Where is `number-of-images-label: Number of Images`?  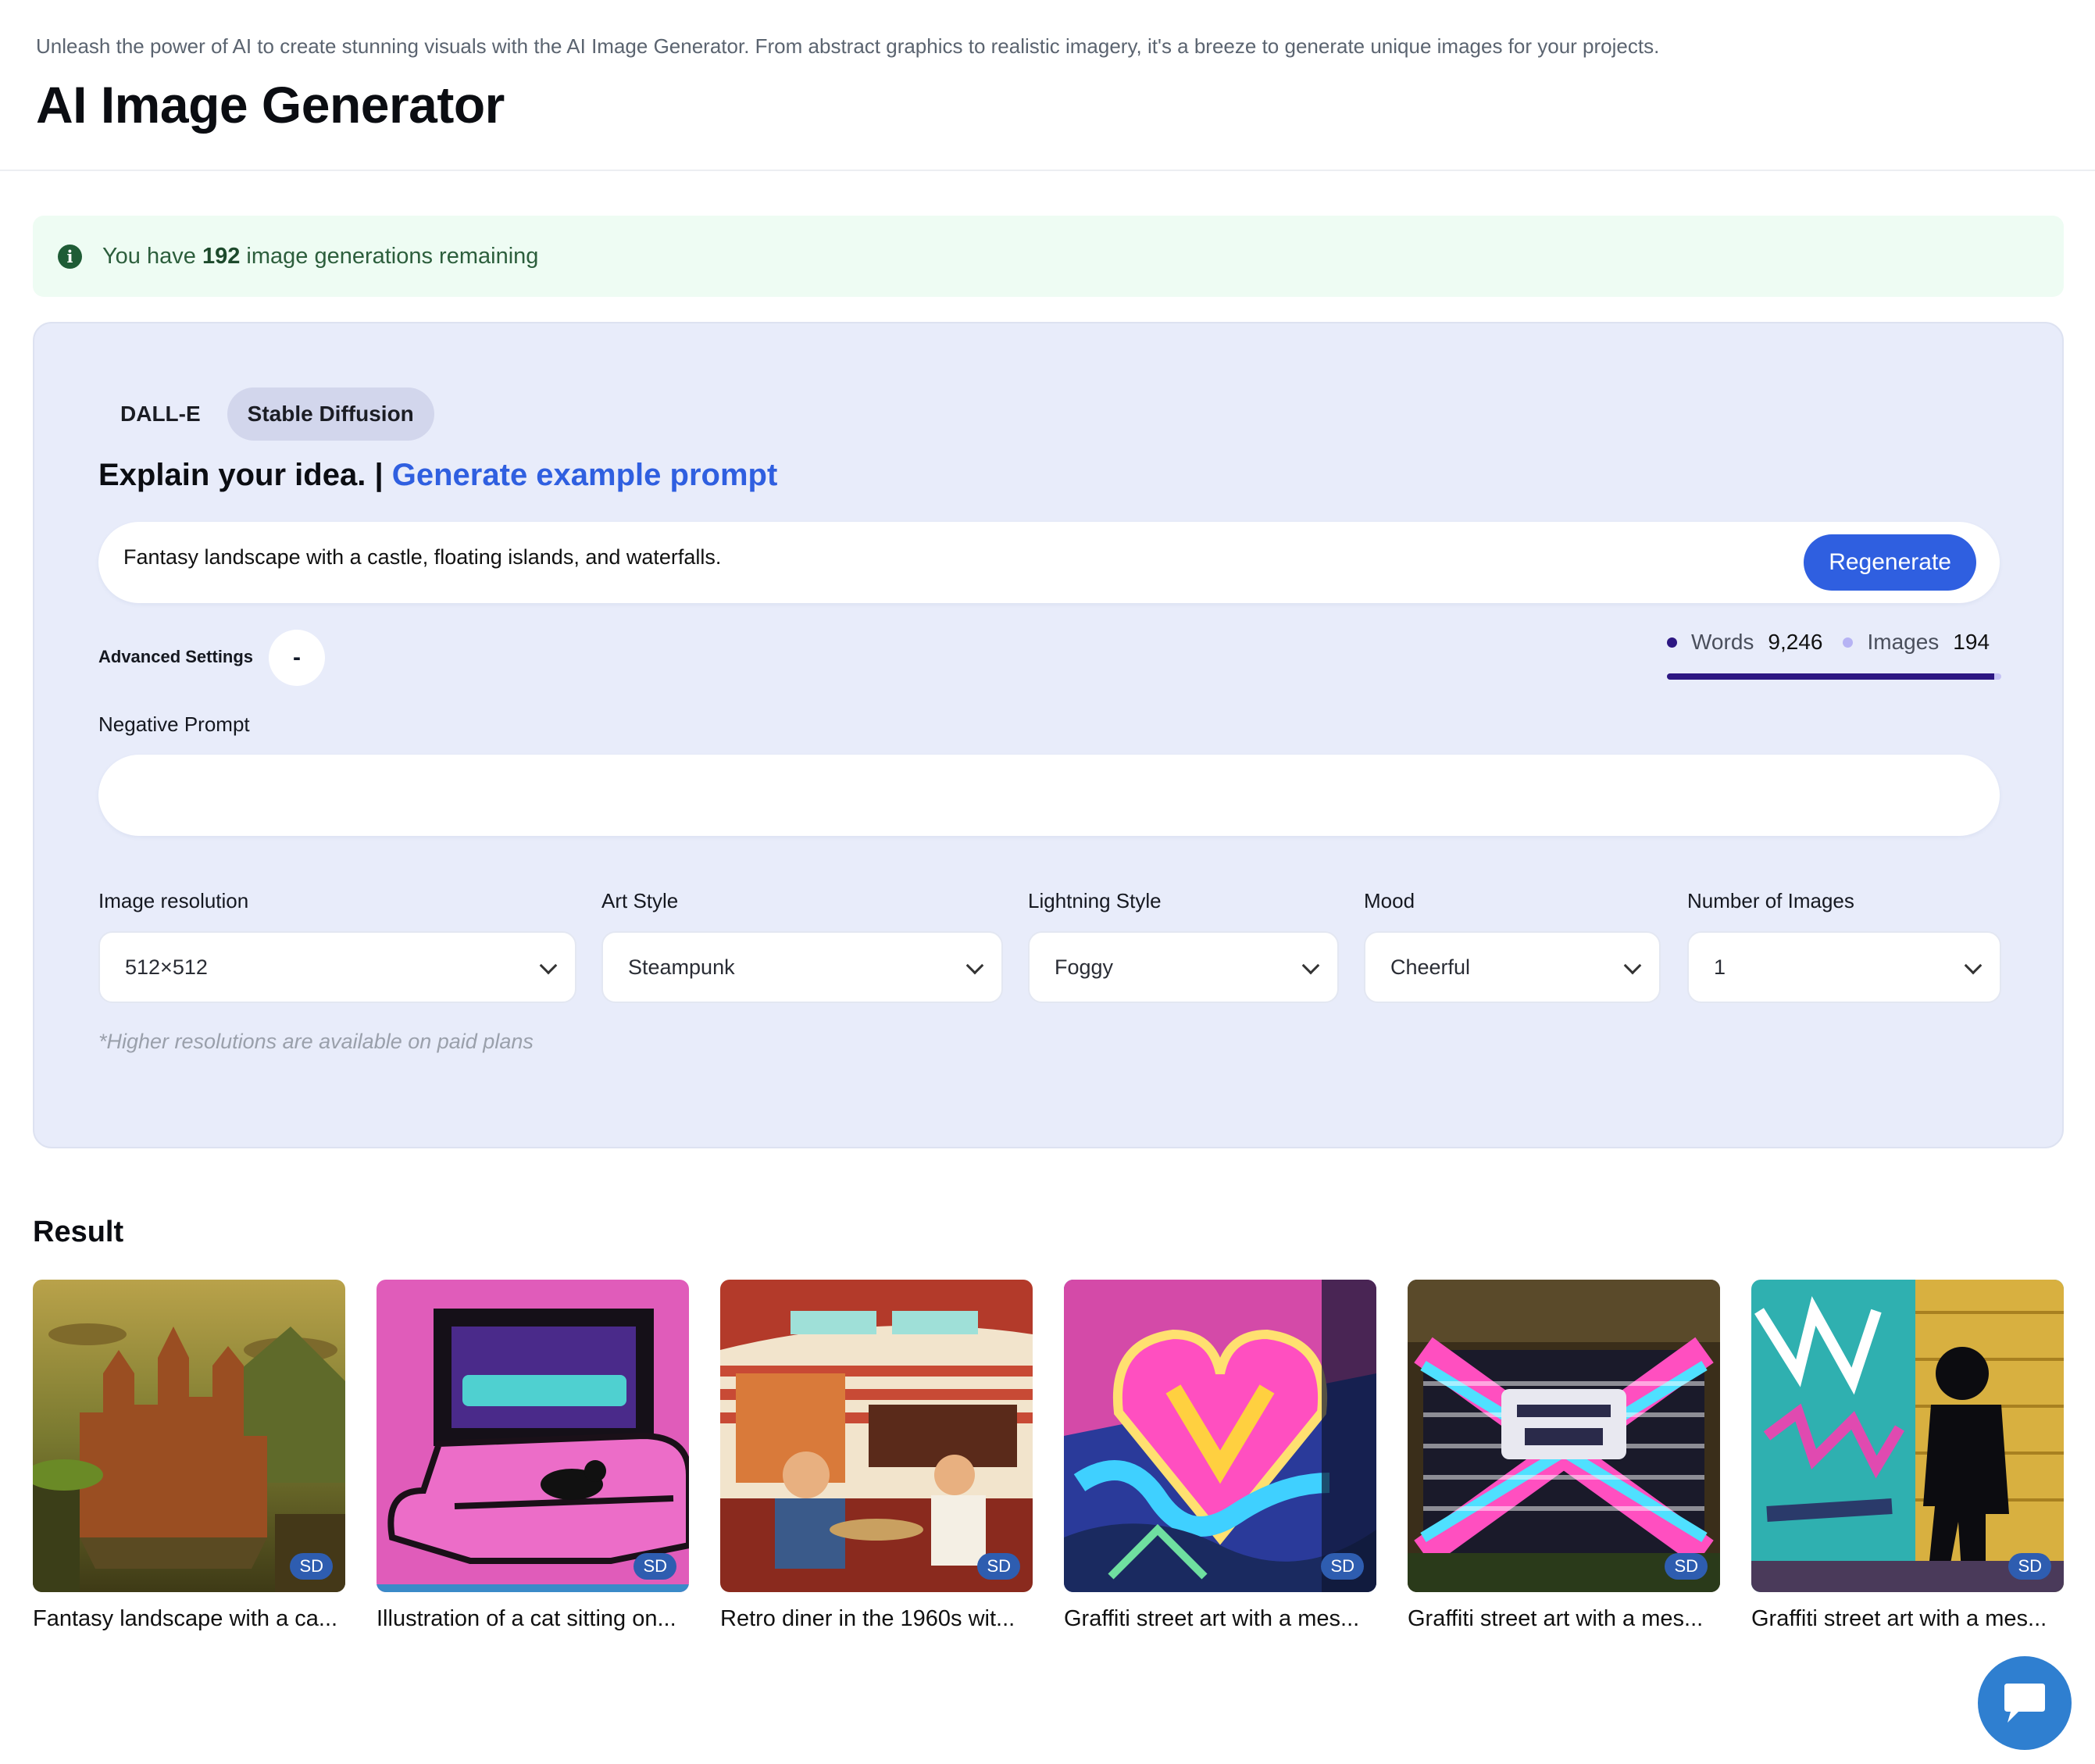
number-of-images-label: Number of Images is located at coordinates (1770, 901).